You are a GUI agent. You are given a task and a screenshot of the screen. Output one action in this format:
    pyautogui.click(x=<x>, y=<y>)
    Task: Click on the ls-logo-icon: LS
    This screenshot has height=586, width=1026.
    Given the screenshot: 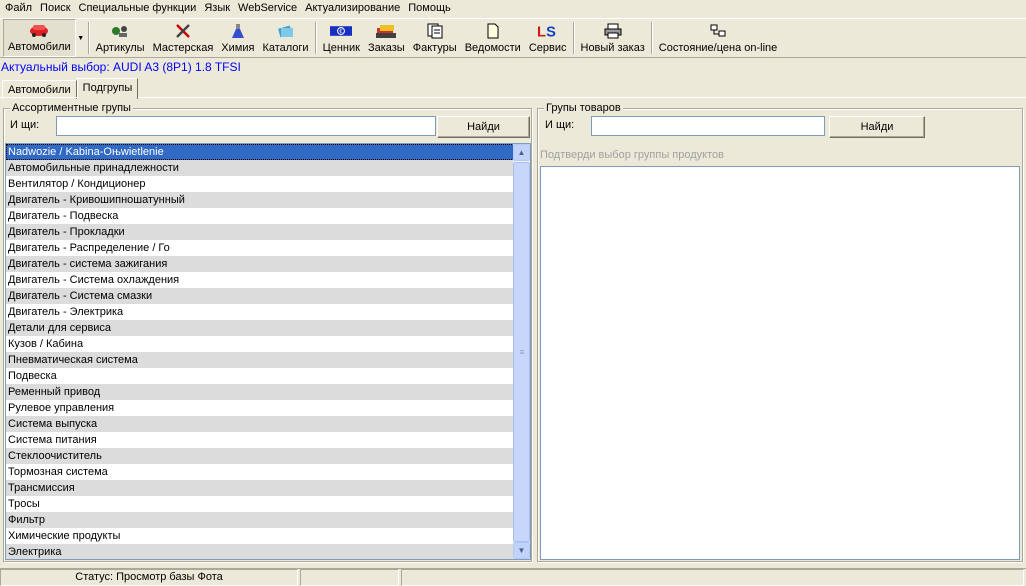 What is the action you would take?
    pyautogui.click(x=548, y=31)
    